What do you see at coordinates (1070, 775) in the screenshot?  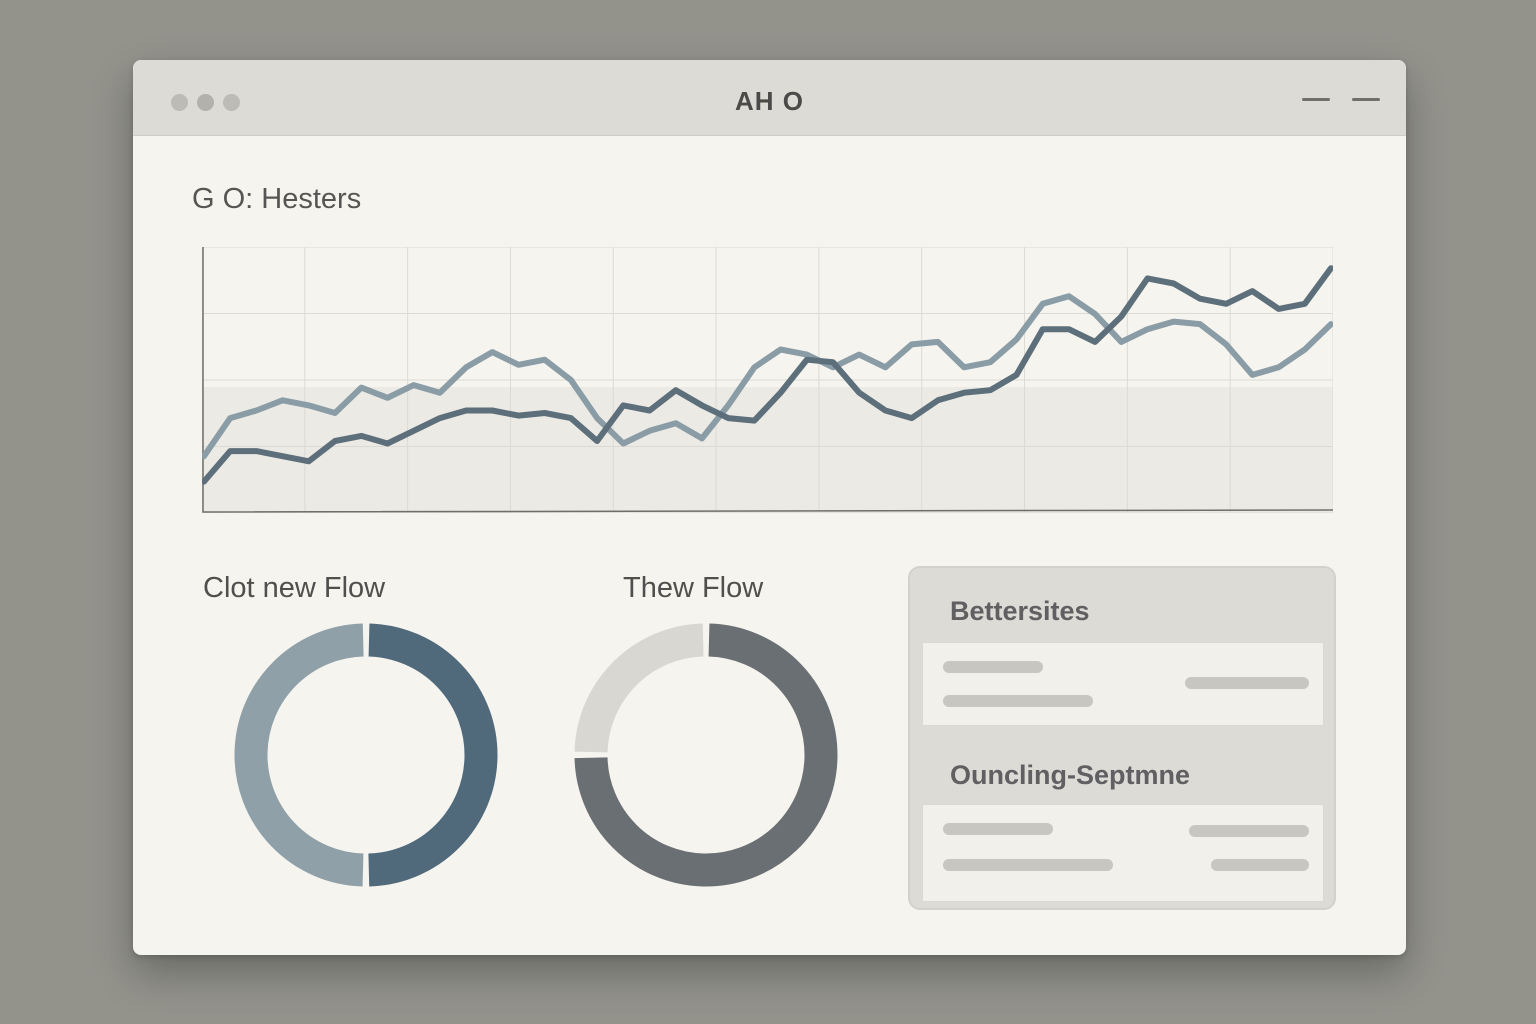 I see `panel-heading-2: Ouncling-Septmne` at bounding box center [1070, 775].